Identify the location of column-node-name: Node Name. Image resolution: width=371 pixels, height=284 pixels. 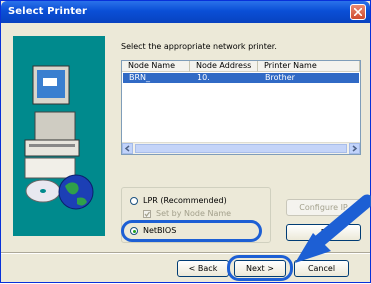
(156, 66).